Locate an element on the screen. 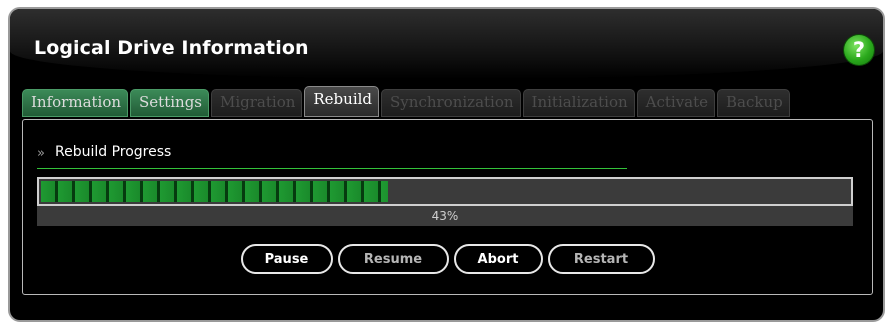 Image resolution: width=895 pixels, height=331 pixels. action-buttons: Pause Resume Abort Restart is located at coordinates (447, 259).